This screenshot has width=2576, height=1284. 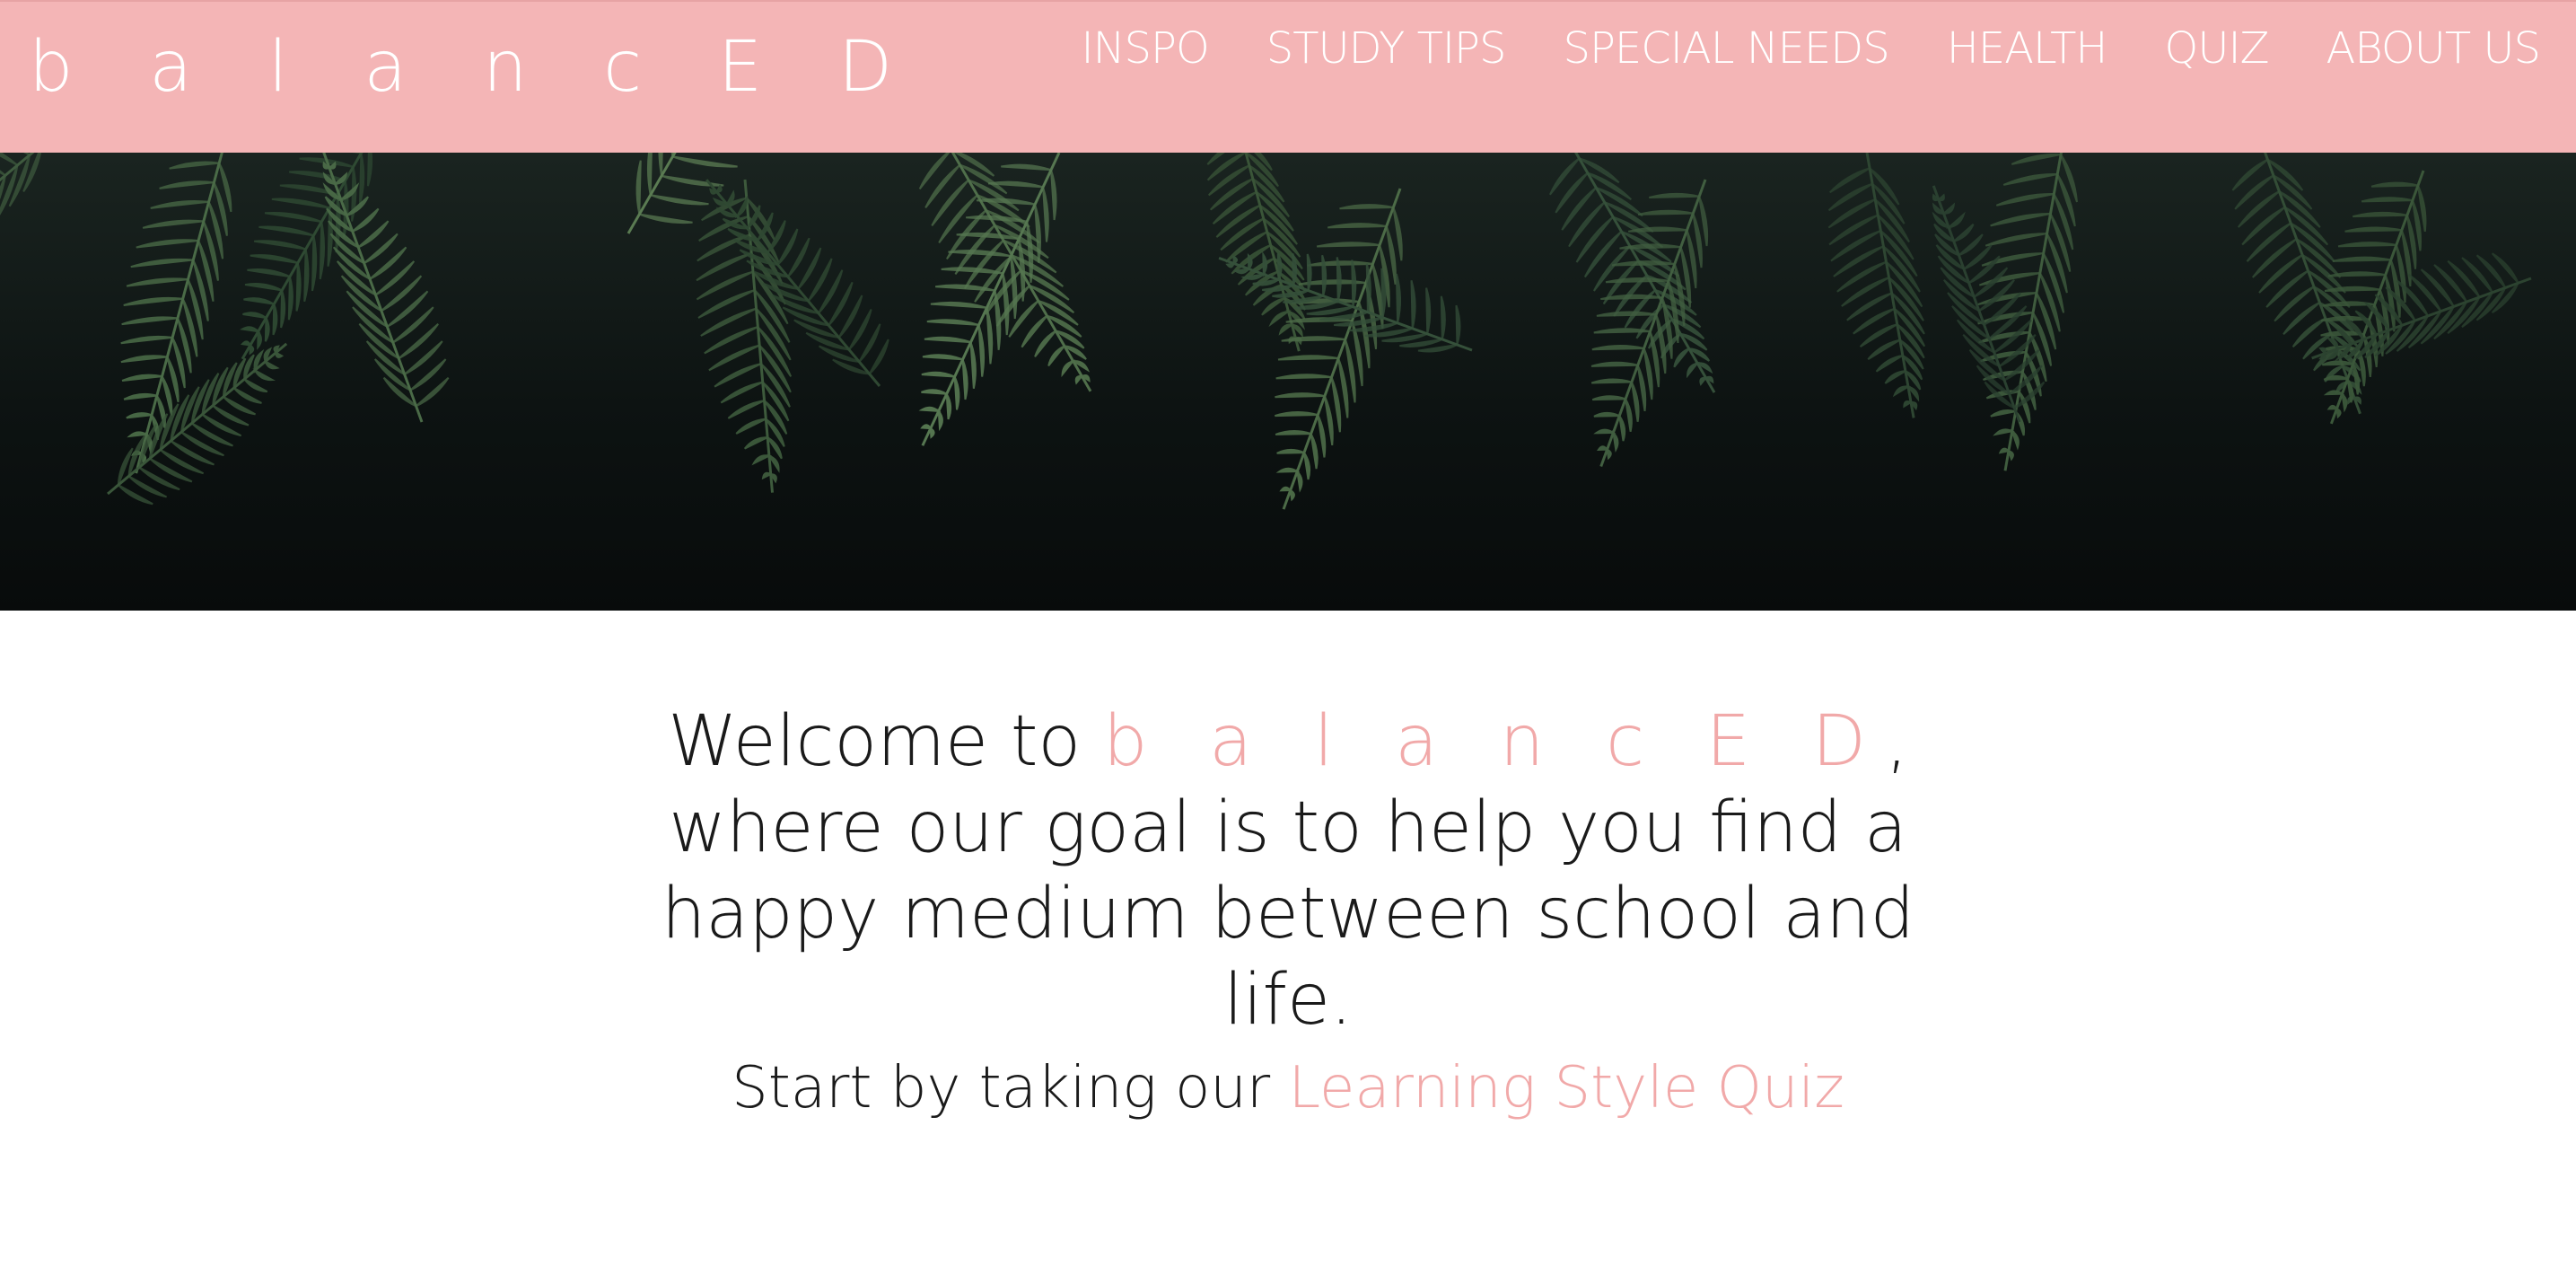 I want to click on nav-item-inspo: INSPO, so click(x=1145, y=48).